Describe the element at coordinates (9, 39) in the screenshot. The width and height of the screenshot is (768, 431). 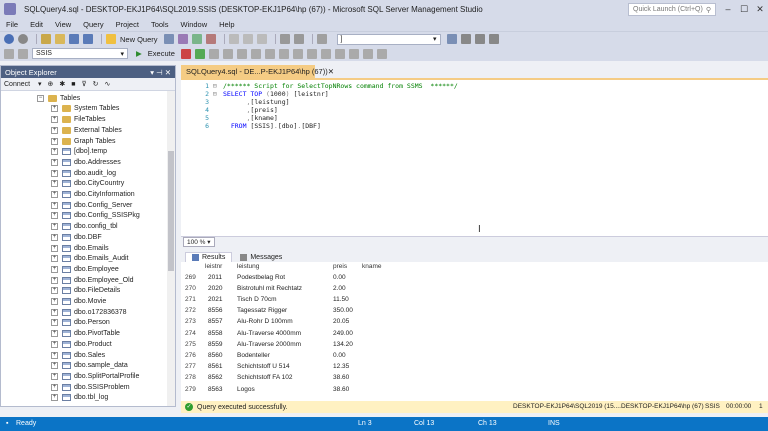
I see `back-icon` at that location.